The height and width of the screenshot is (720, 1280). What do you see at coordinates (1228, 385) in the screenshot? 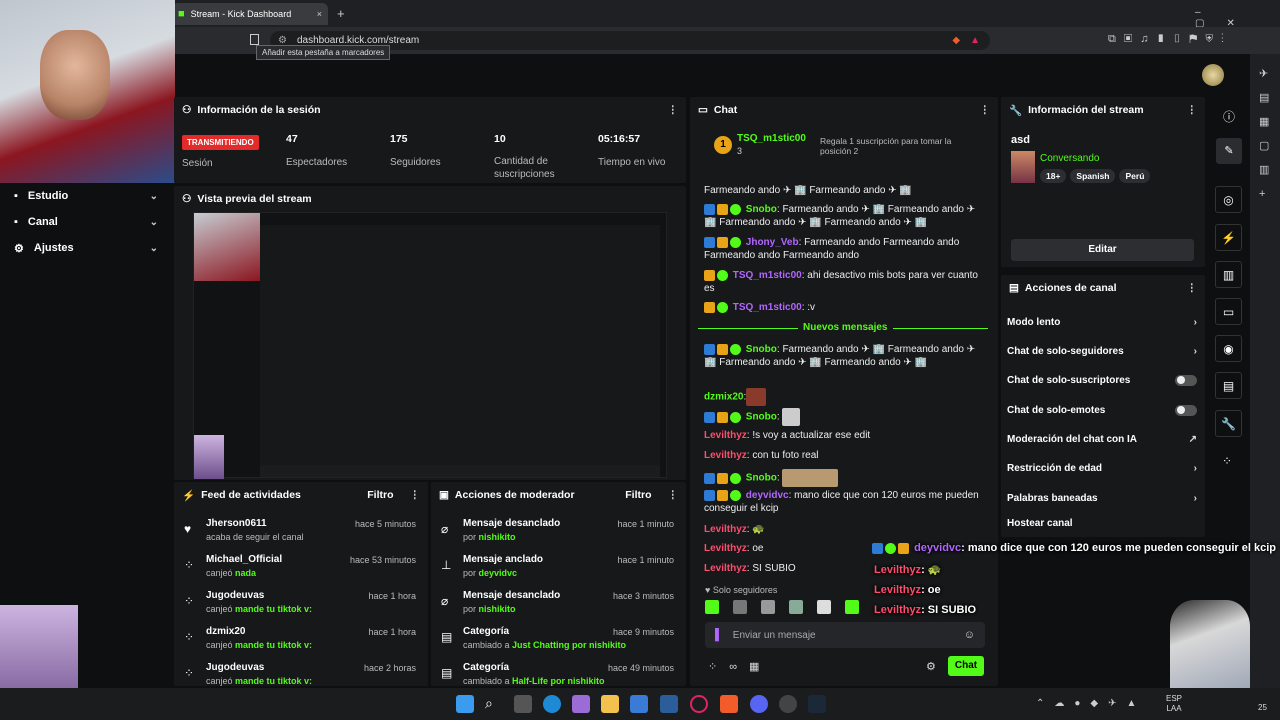
I see `tool-rail-button: ▤` at bounding box center [1228, 385].